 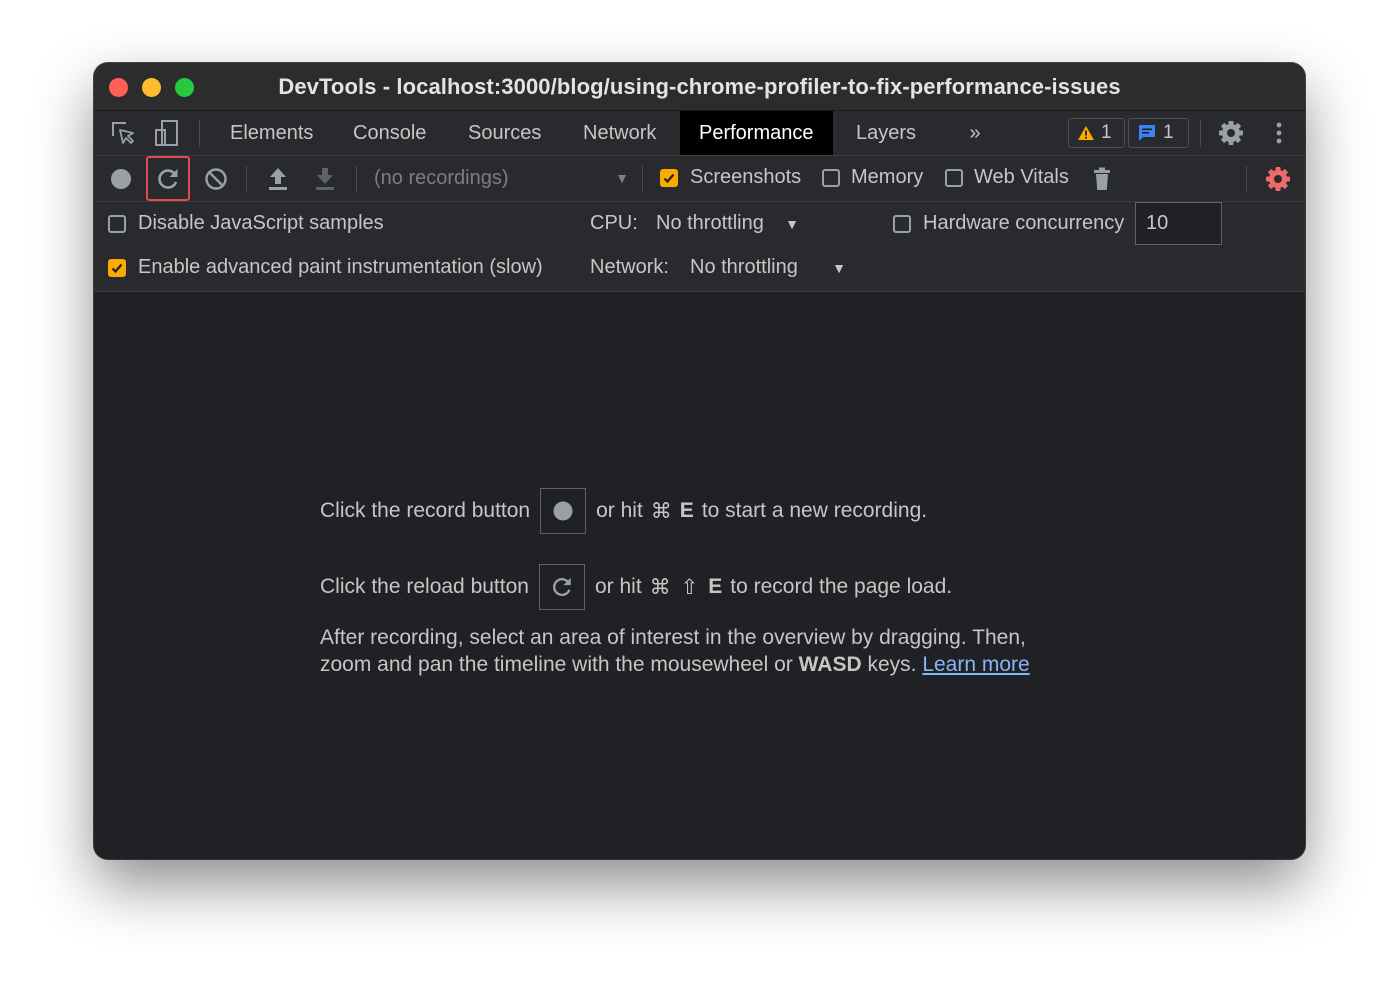 What do you see at coordinates (831, 178) in the screenshot?
I see `memory-checkbox` at bounding box center [831, 178].